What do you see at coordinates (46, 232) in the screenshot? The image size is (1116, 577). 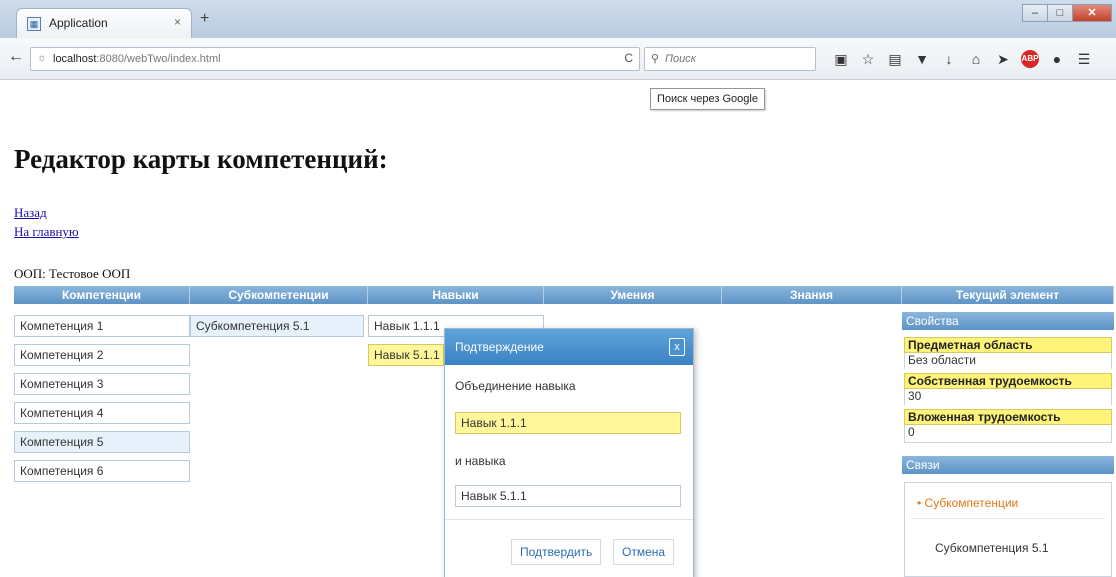 I see `home-link: На главную` at bounding box center [46, 232].